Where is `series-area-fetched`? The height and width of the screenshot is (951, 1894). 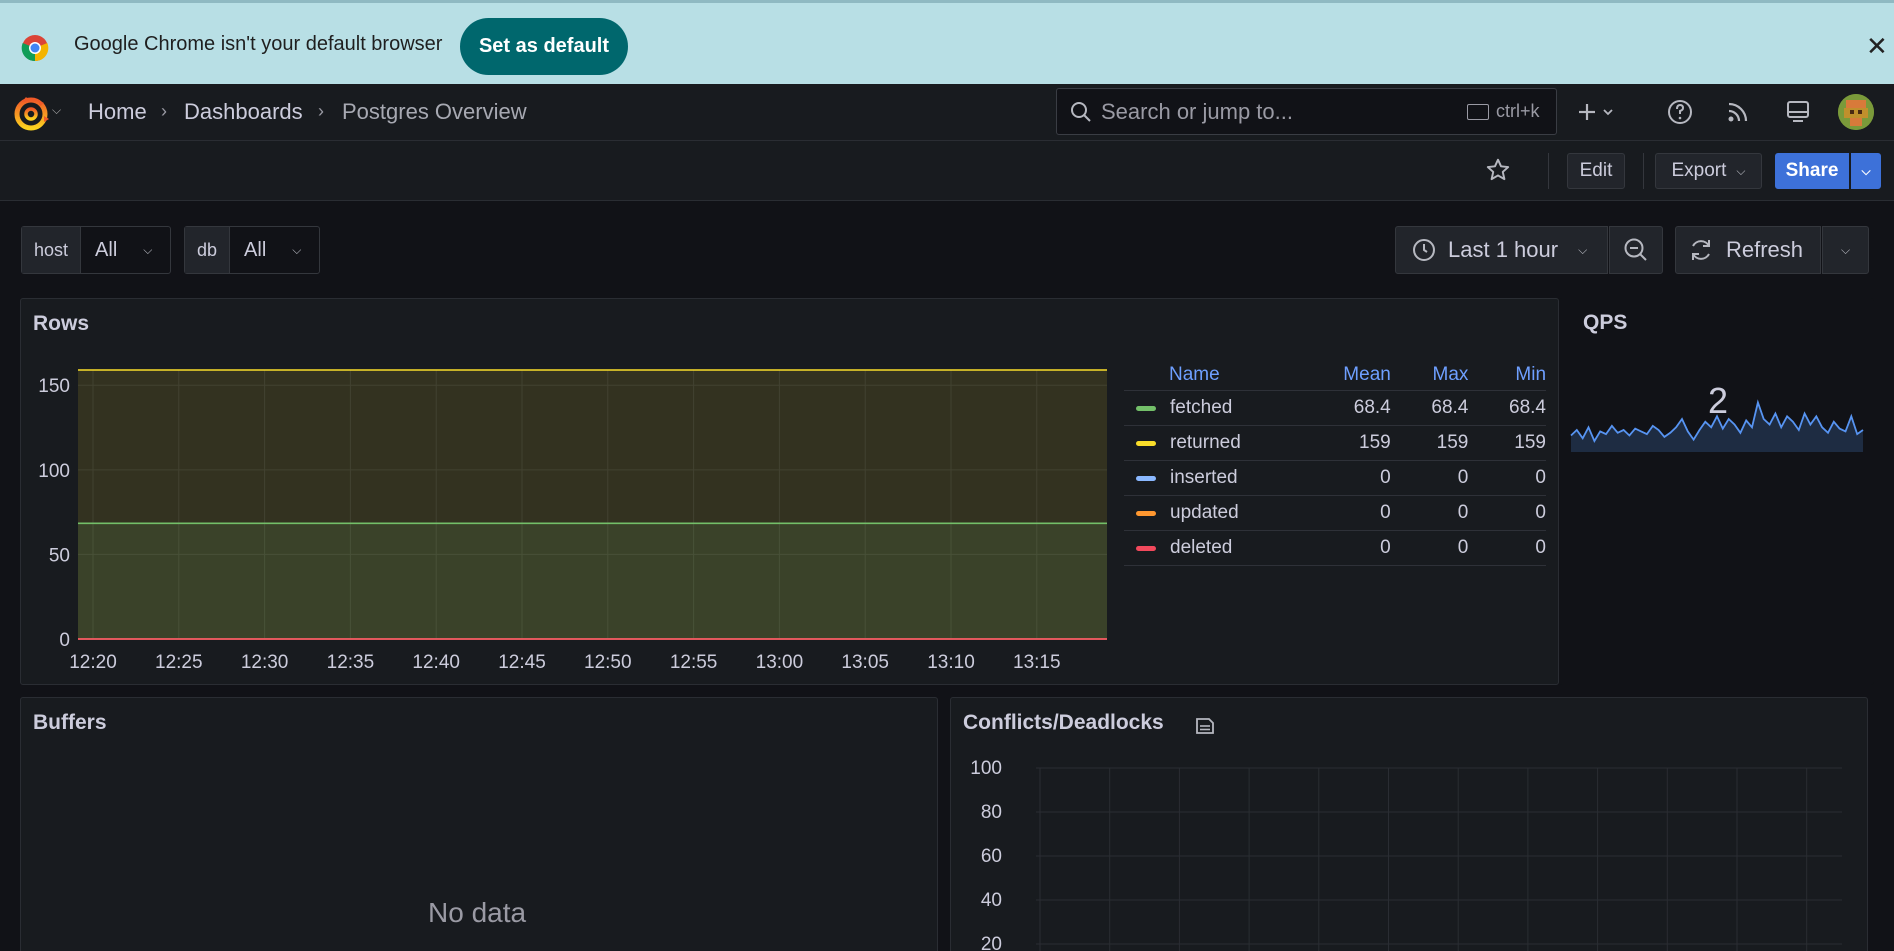 series-area-fetched is located at coordinates (592, 581).